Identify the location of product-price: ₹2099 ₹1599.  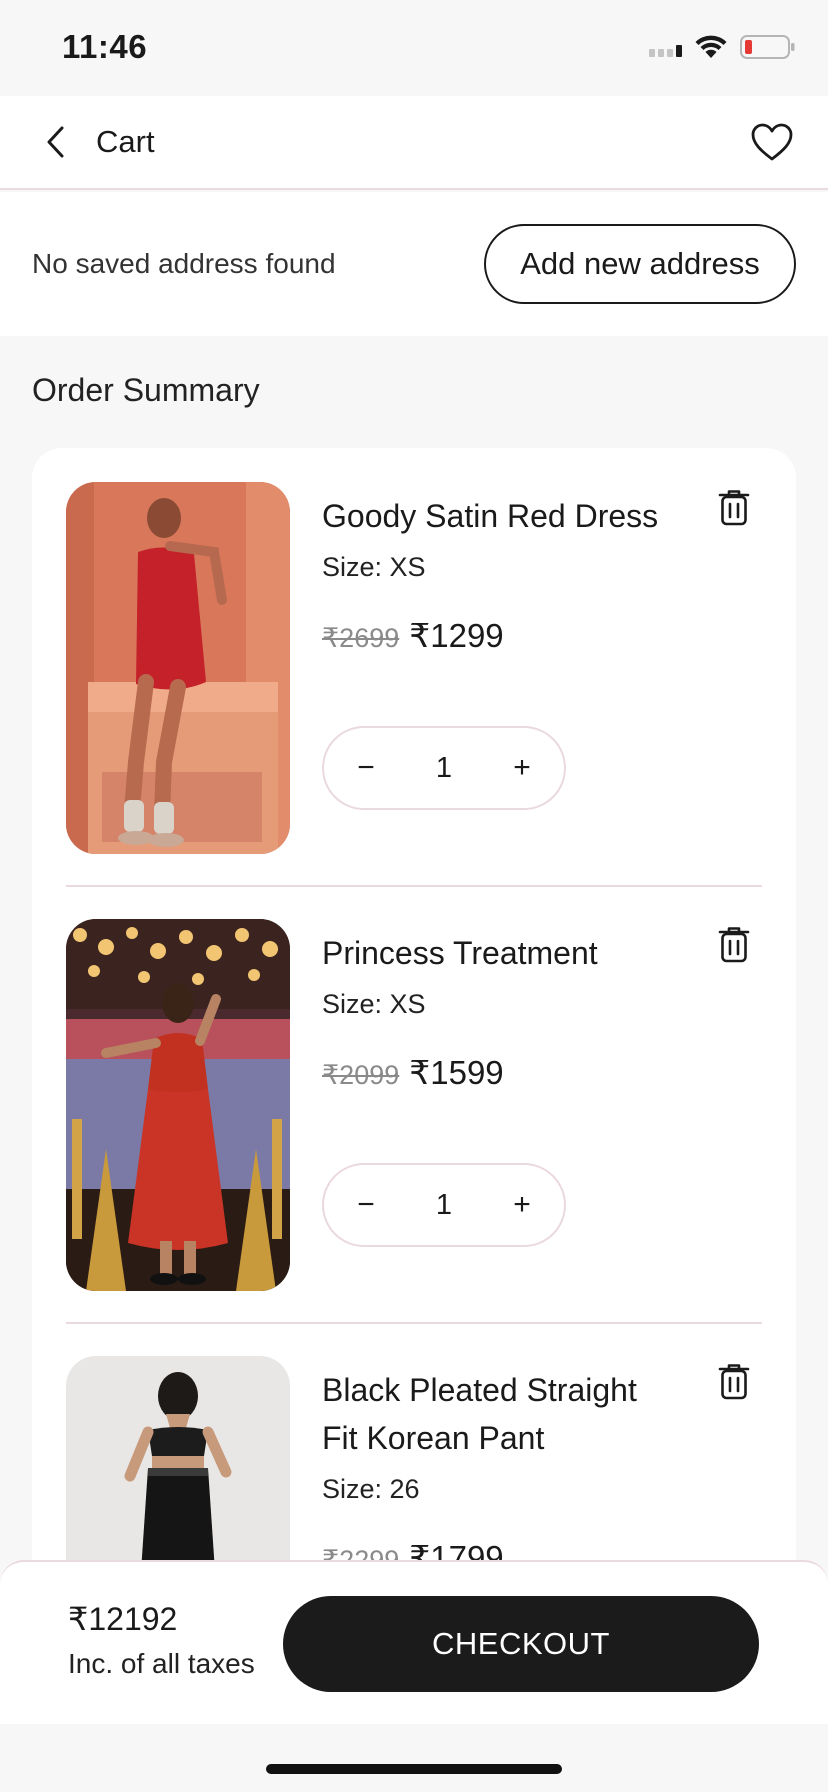
(413, 1072).